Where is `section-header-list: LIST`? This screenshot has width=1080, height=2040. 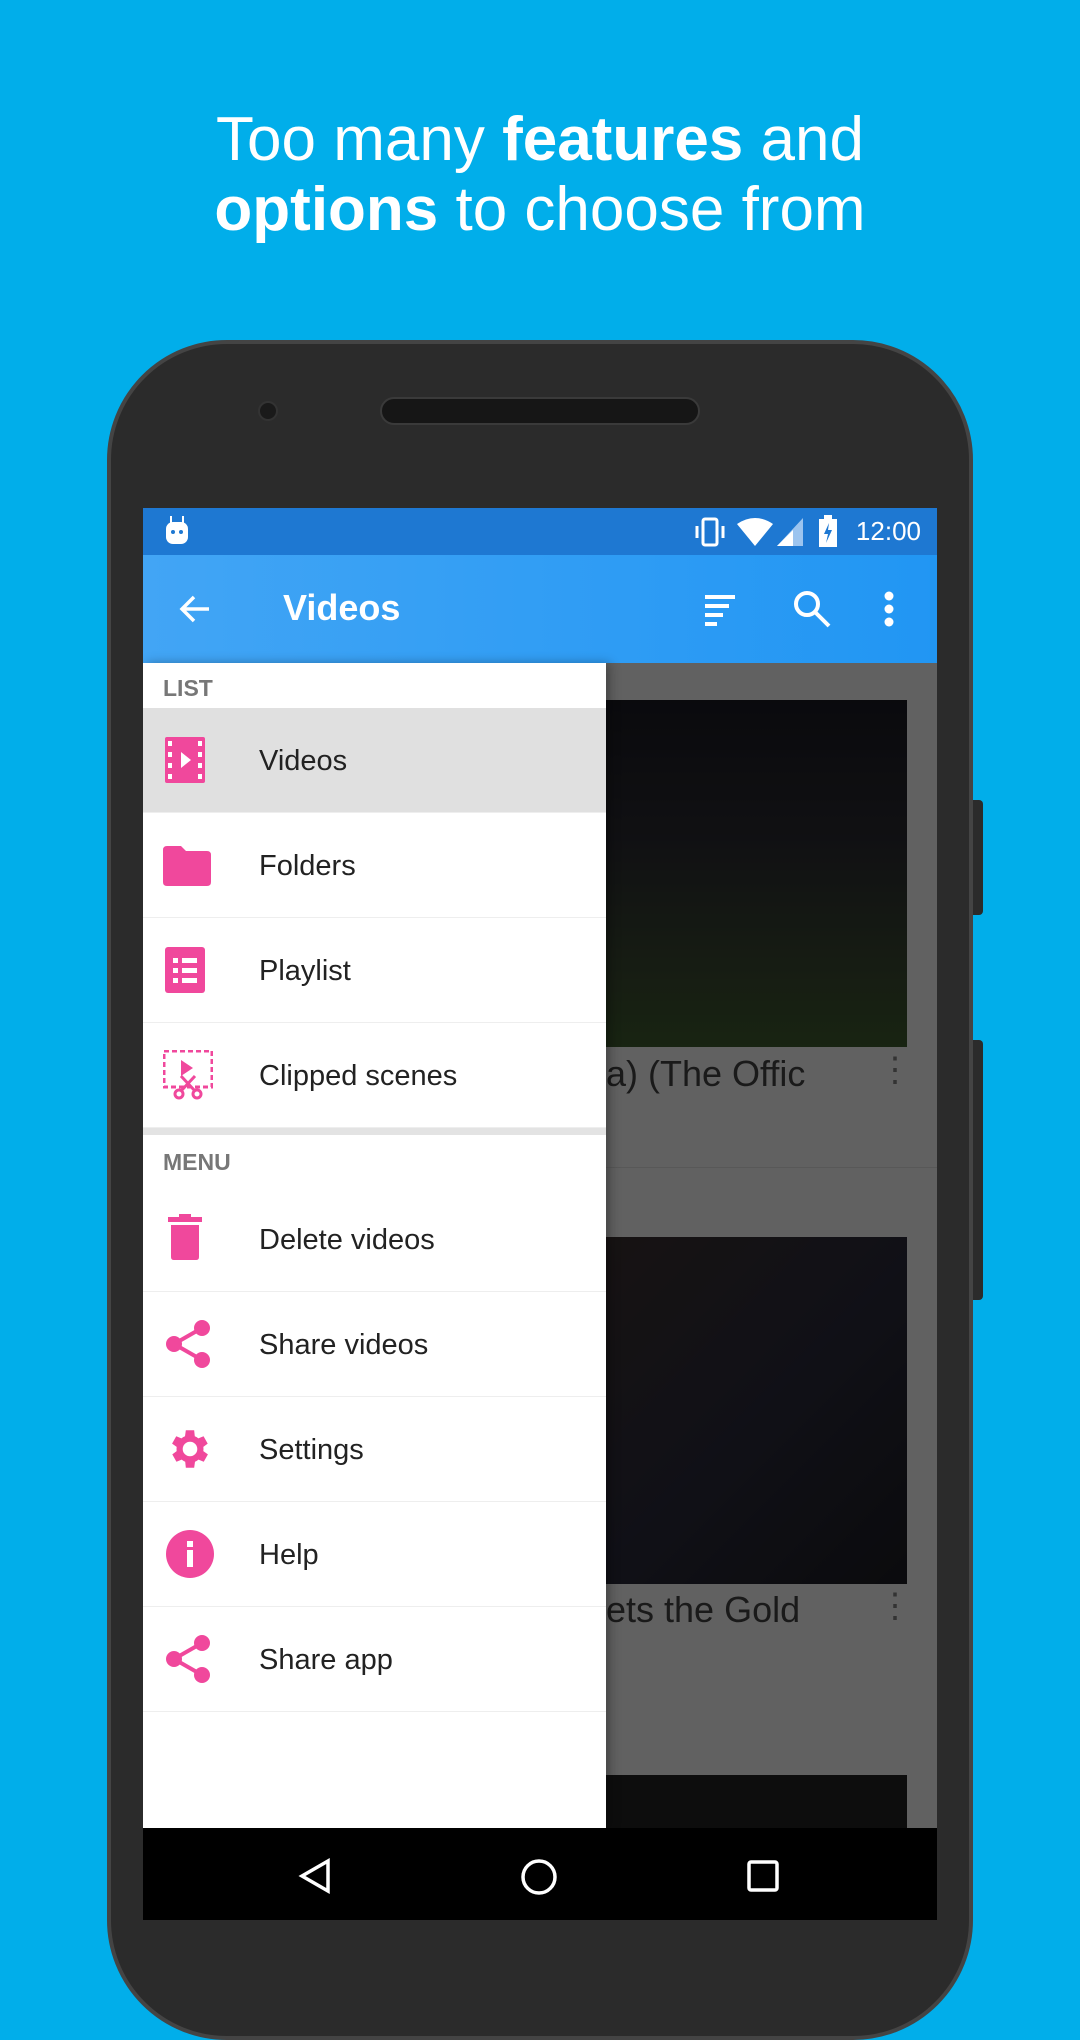 section-header-list: LIST is located at coordinates (188, 688).